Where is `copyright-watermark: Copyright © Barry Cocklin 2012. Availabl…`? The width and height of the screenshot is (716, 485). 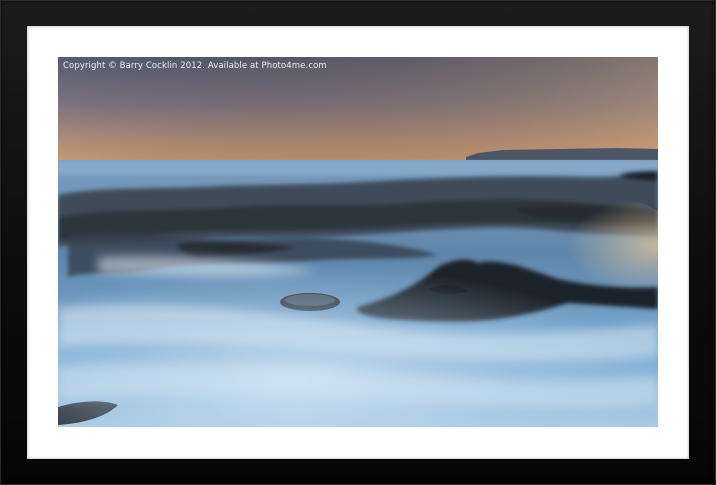 copyright-watermark: Copyright © Barry Cocklin 2012. Availabl… is located at coordinates (195, 66).